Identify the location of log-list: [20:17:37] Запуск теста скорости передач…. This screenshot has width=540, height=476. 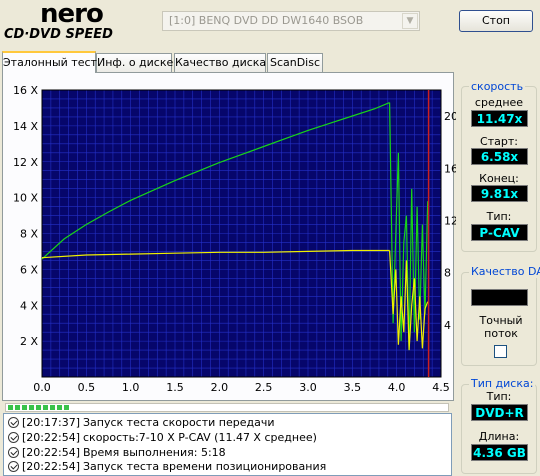
(227, 444).